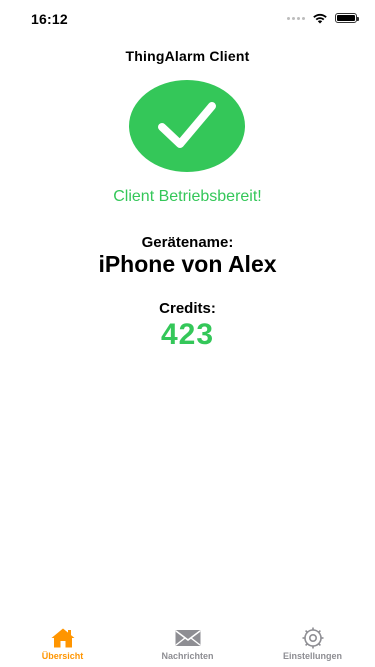  What do you see at coordinates (296, 18) in the screenshot?
I see `cellular-signal-icon` at bounding box center [296, 18].